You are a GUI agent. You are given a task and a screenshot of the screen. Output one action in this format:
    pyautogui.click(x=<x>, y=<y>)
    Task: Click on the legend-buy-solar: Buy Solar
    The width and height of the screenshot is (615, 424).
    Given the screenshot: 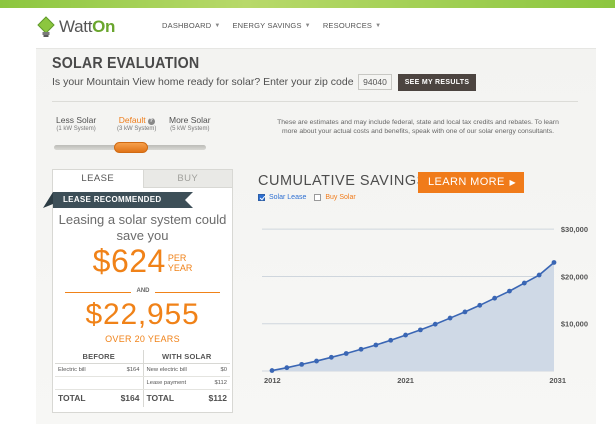 What is the action you would take?
    pyautogui.click(x=340, y=197)
    